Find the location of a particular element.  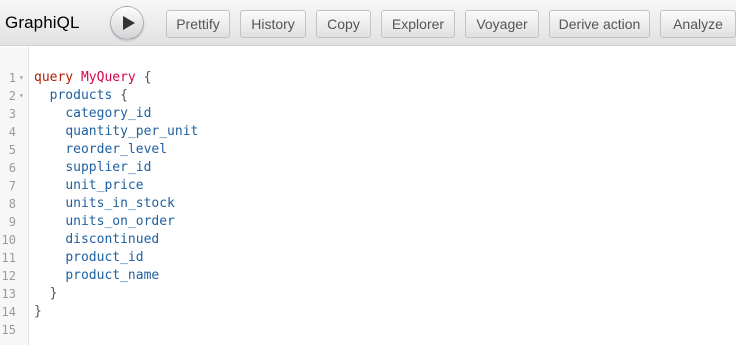

code-token-def: MyQuery is located at coordinates (108, 77).